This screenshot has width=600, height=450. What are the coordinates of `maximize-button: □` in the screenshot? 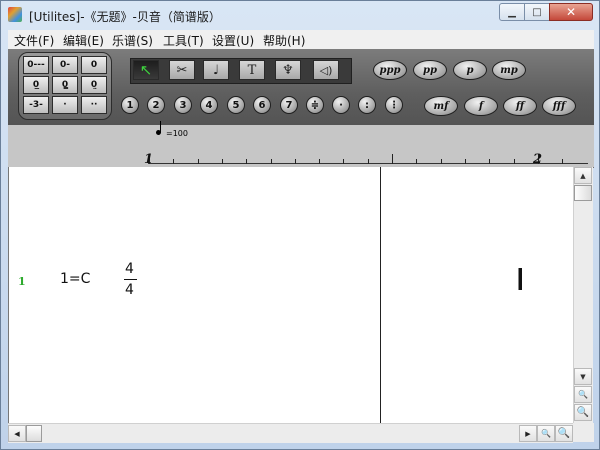 It's located at (537, 12).